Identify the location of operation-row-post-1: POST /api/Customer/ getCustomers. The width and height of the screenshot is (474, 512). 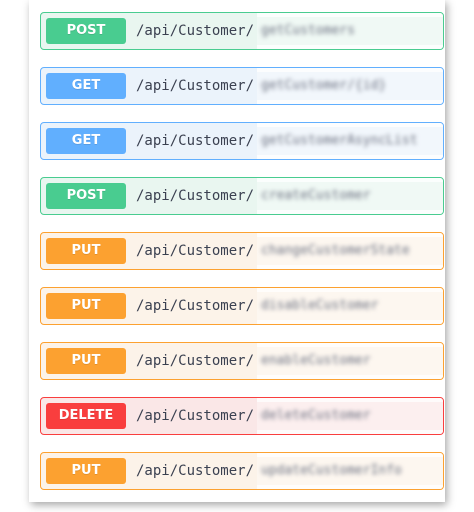
(242, 31).